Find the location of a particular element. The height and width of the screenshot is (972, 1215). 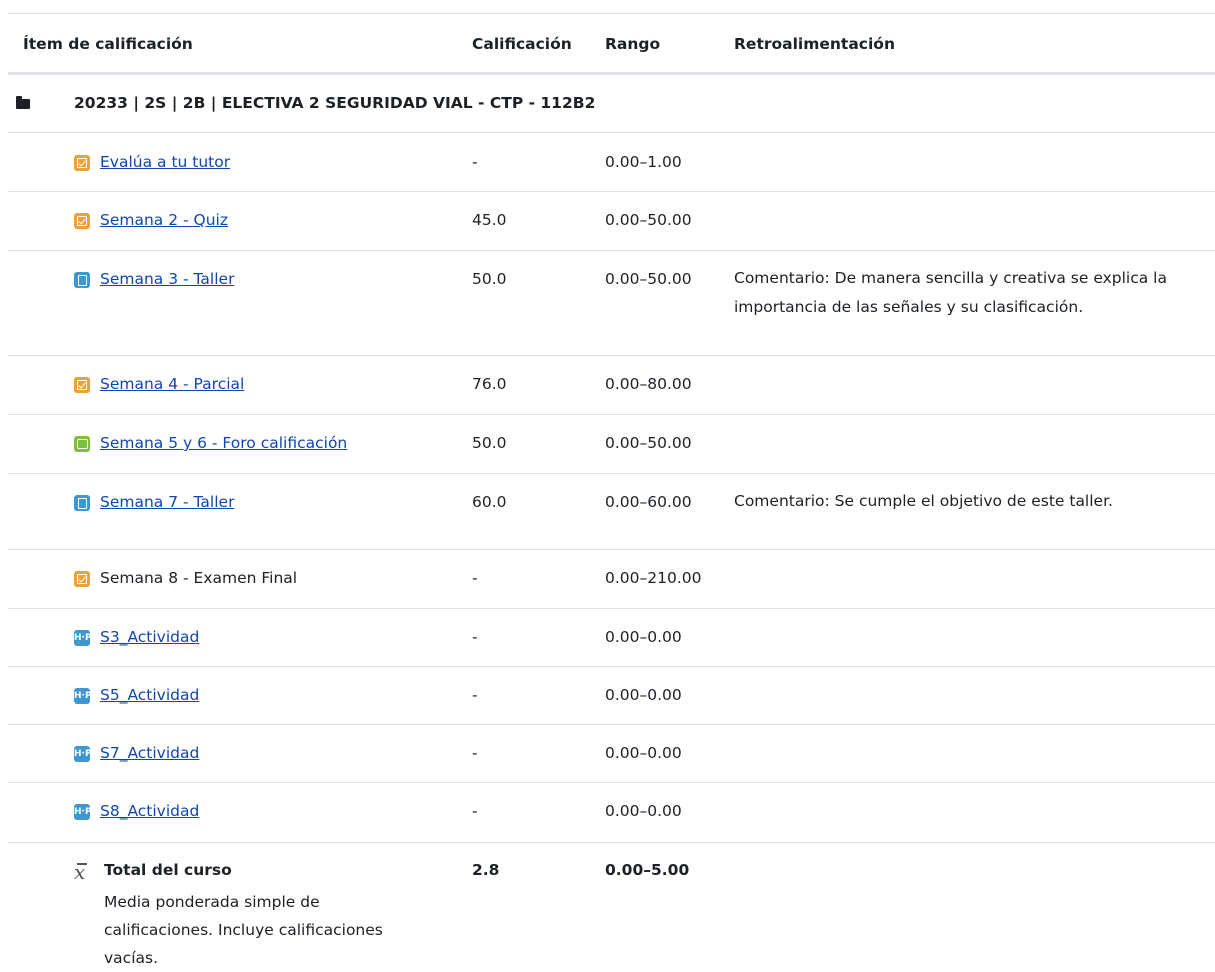

header-range: Rango is located at coordinates (633, 44).